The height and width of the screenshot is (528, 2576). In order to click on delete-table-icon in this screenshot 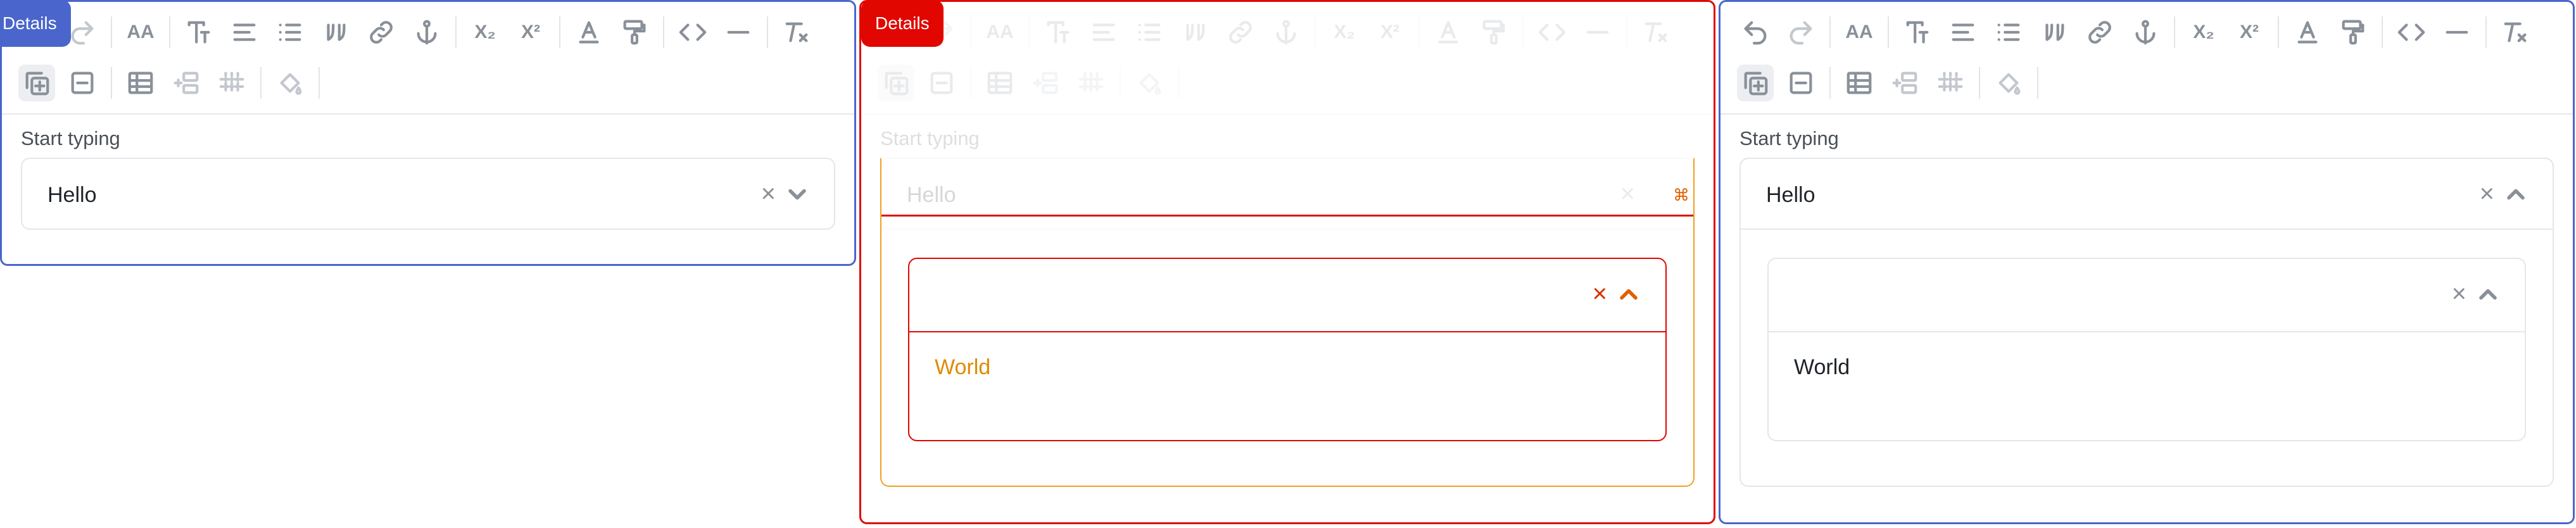, I will do `click(1950, 83)`.